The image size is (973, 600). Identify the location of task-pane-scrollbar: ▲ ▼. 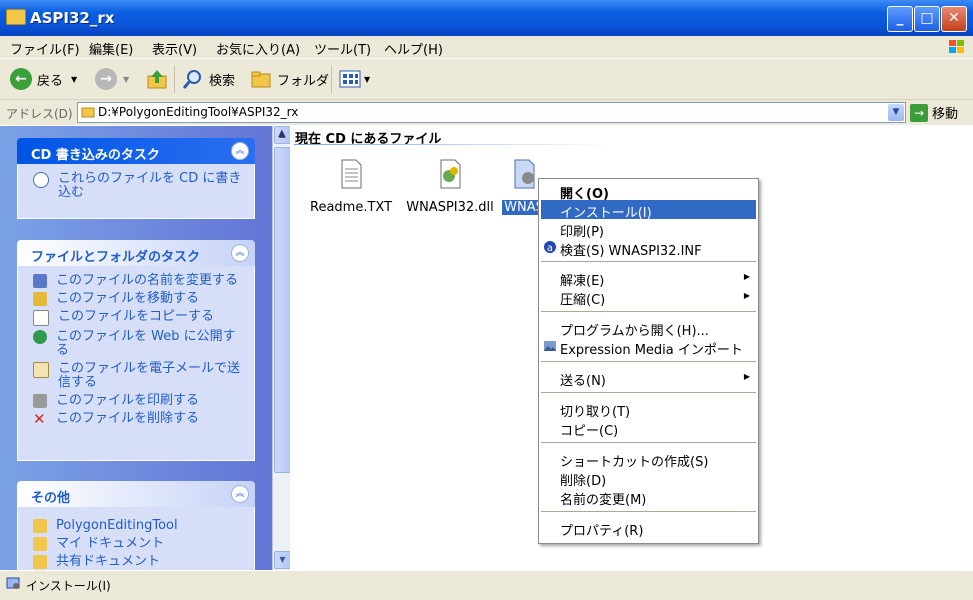
(281, 348).